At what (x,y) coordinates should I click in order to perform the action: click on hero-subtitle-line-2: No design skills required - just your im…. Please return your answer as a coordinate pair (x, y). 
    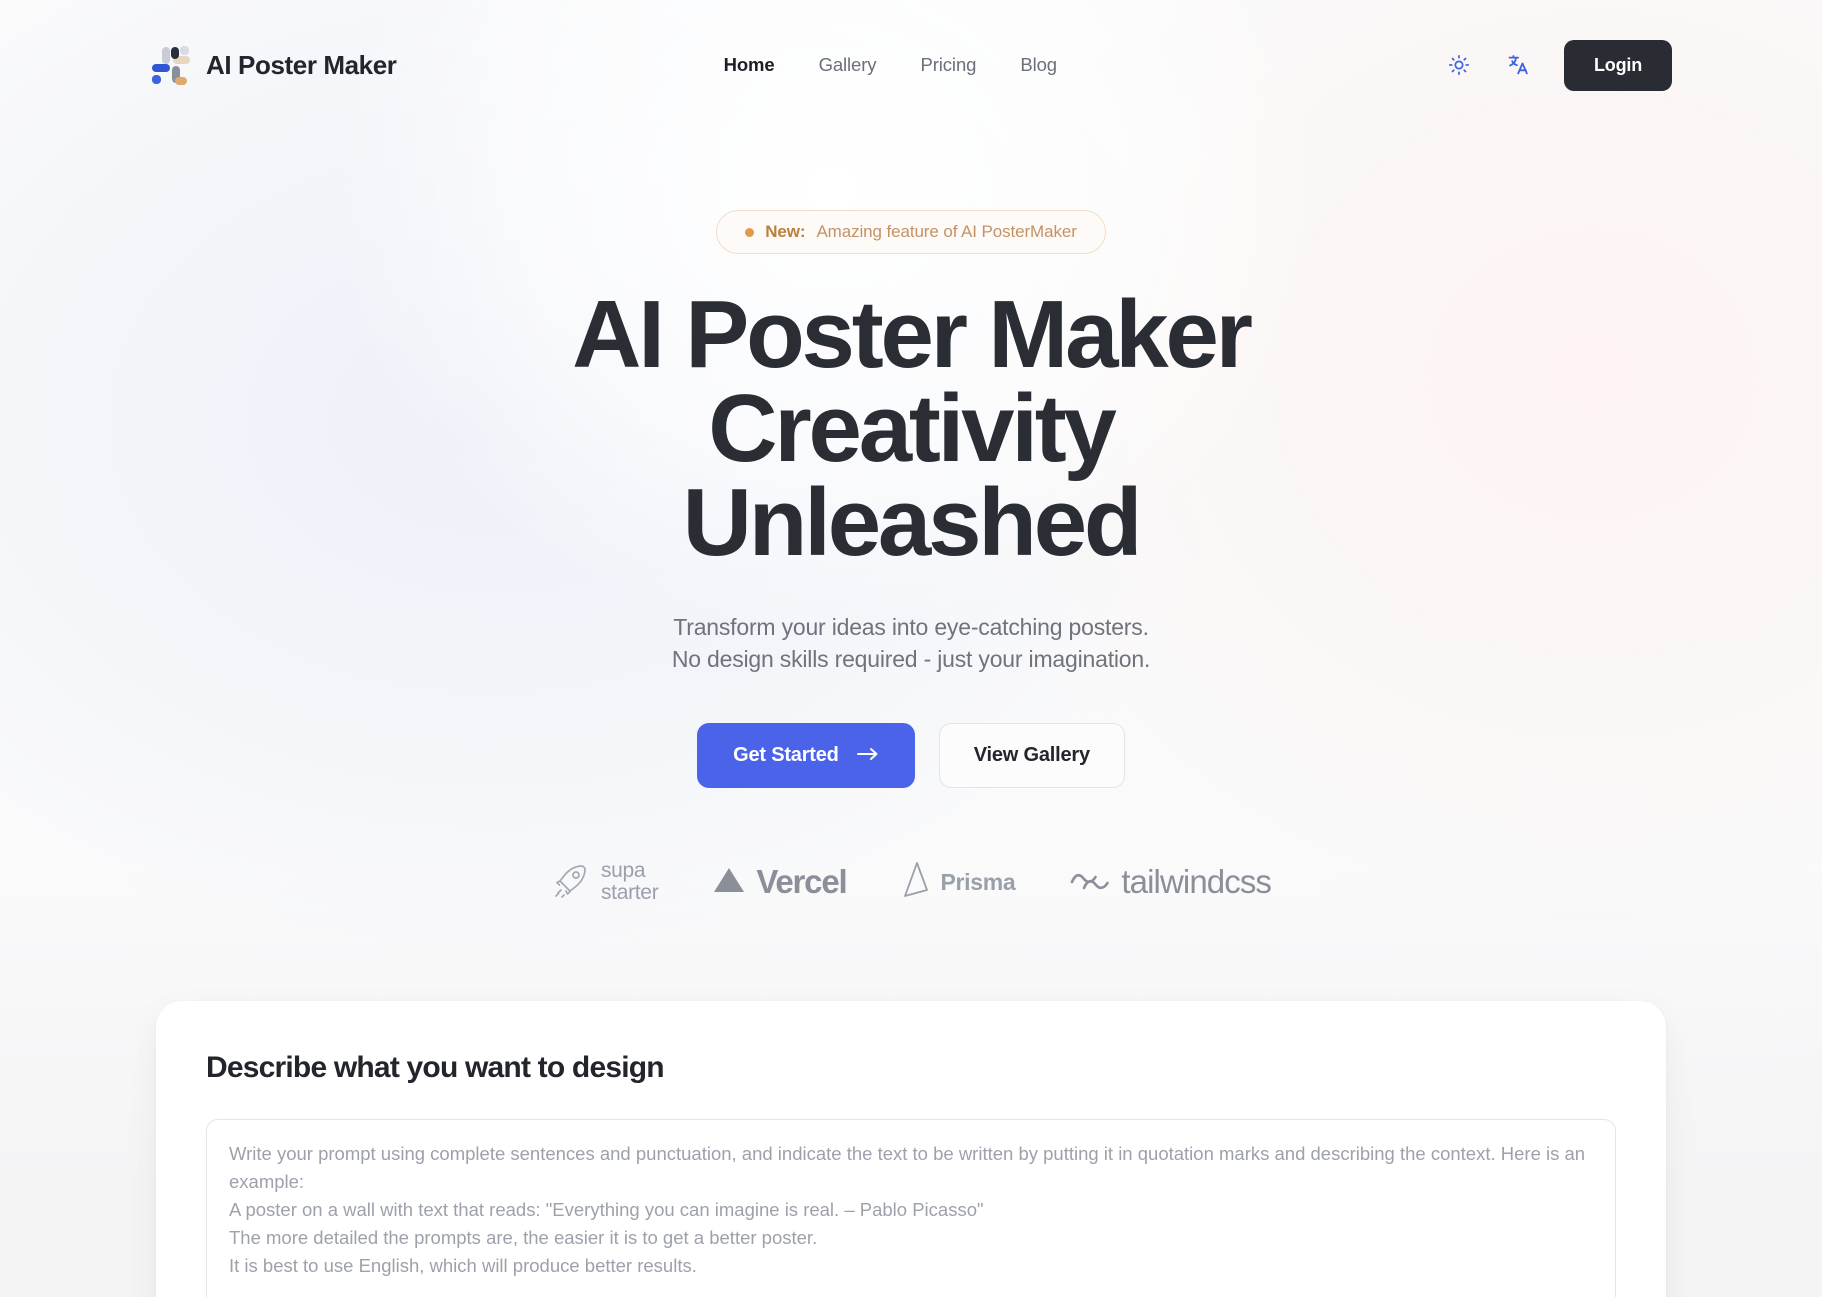
    Looking at the image, I should click on (911, 658).